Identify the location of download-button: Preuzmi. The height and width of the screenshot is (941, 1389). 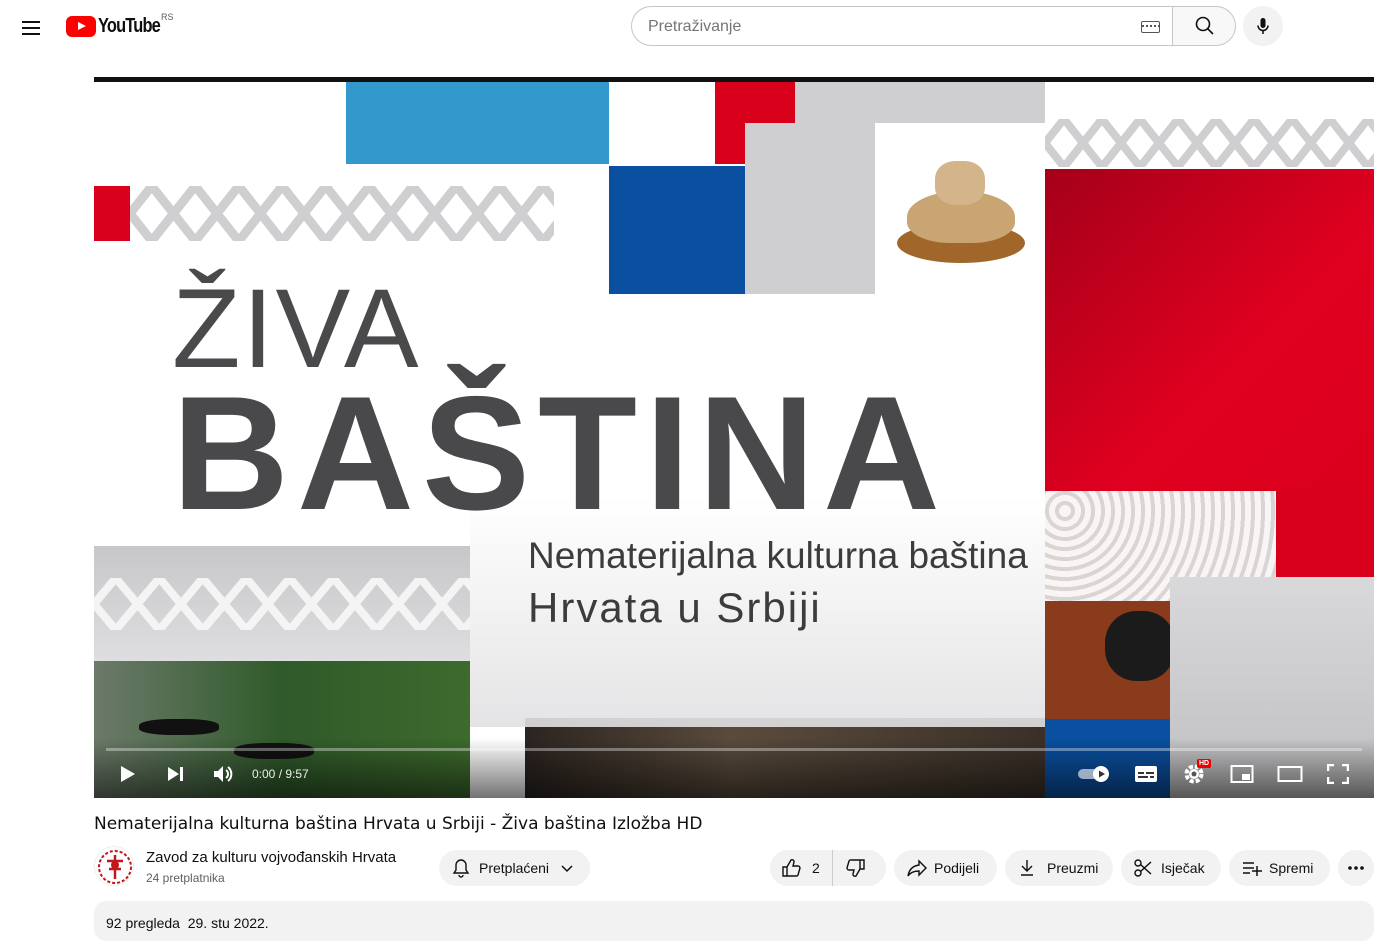
(1059, 868).